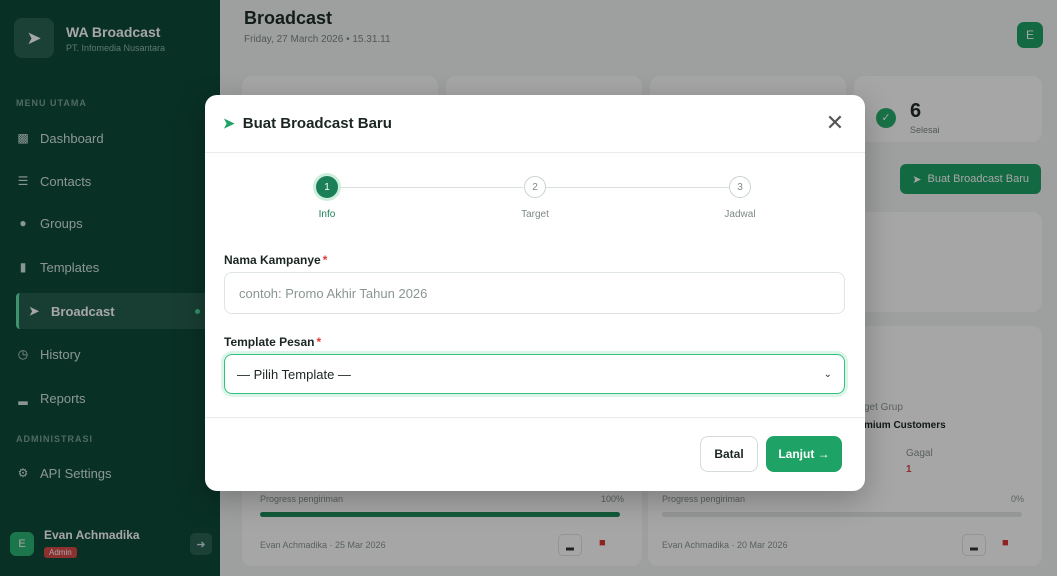 The image size is (1057, 576). I want to click on modal-header: ➤ Buat Broadcast Baru ✕, so click(535, 124).